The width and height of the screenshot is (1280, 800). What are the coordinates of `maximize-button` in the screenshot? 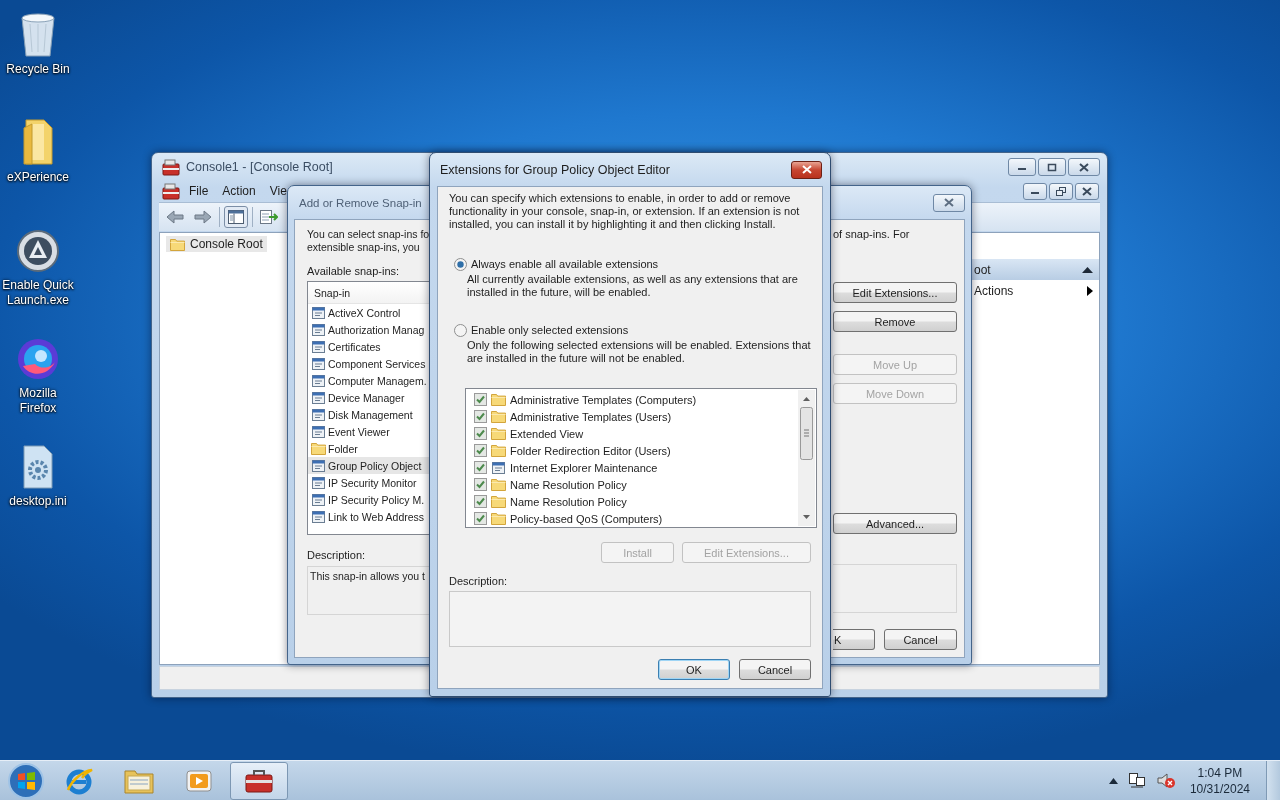 It's located at (1052, 167).